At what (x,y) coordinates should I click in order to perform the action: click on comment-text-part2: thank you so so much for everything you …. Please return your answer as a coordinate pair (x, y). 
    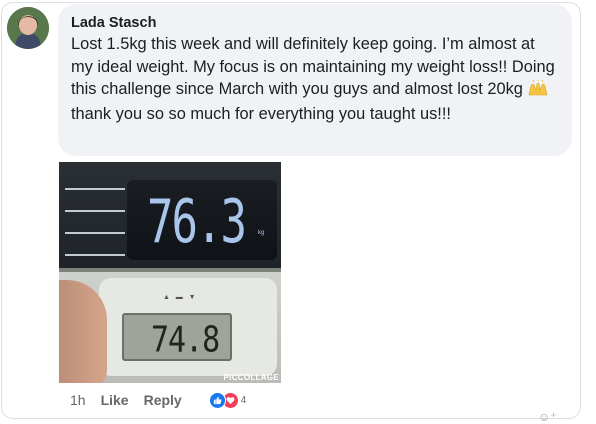
    Looking at the image, I should click on (261, 113).